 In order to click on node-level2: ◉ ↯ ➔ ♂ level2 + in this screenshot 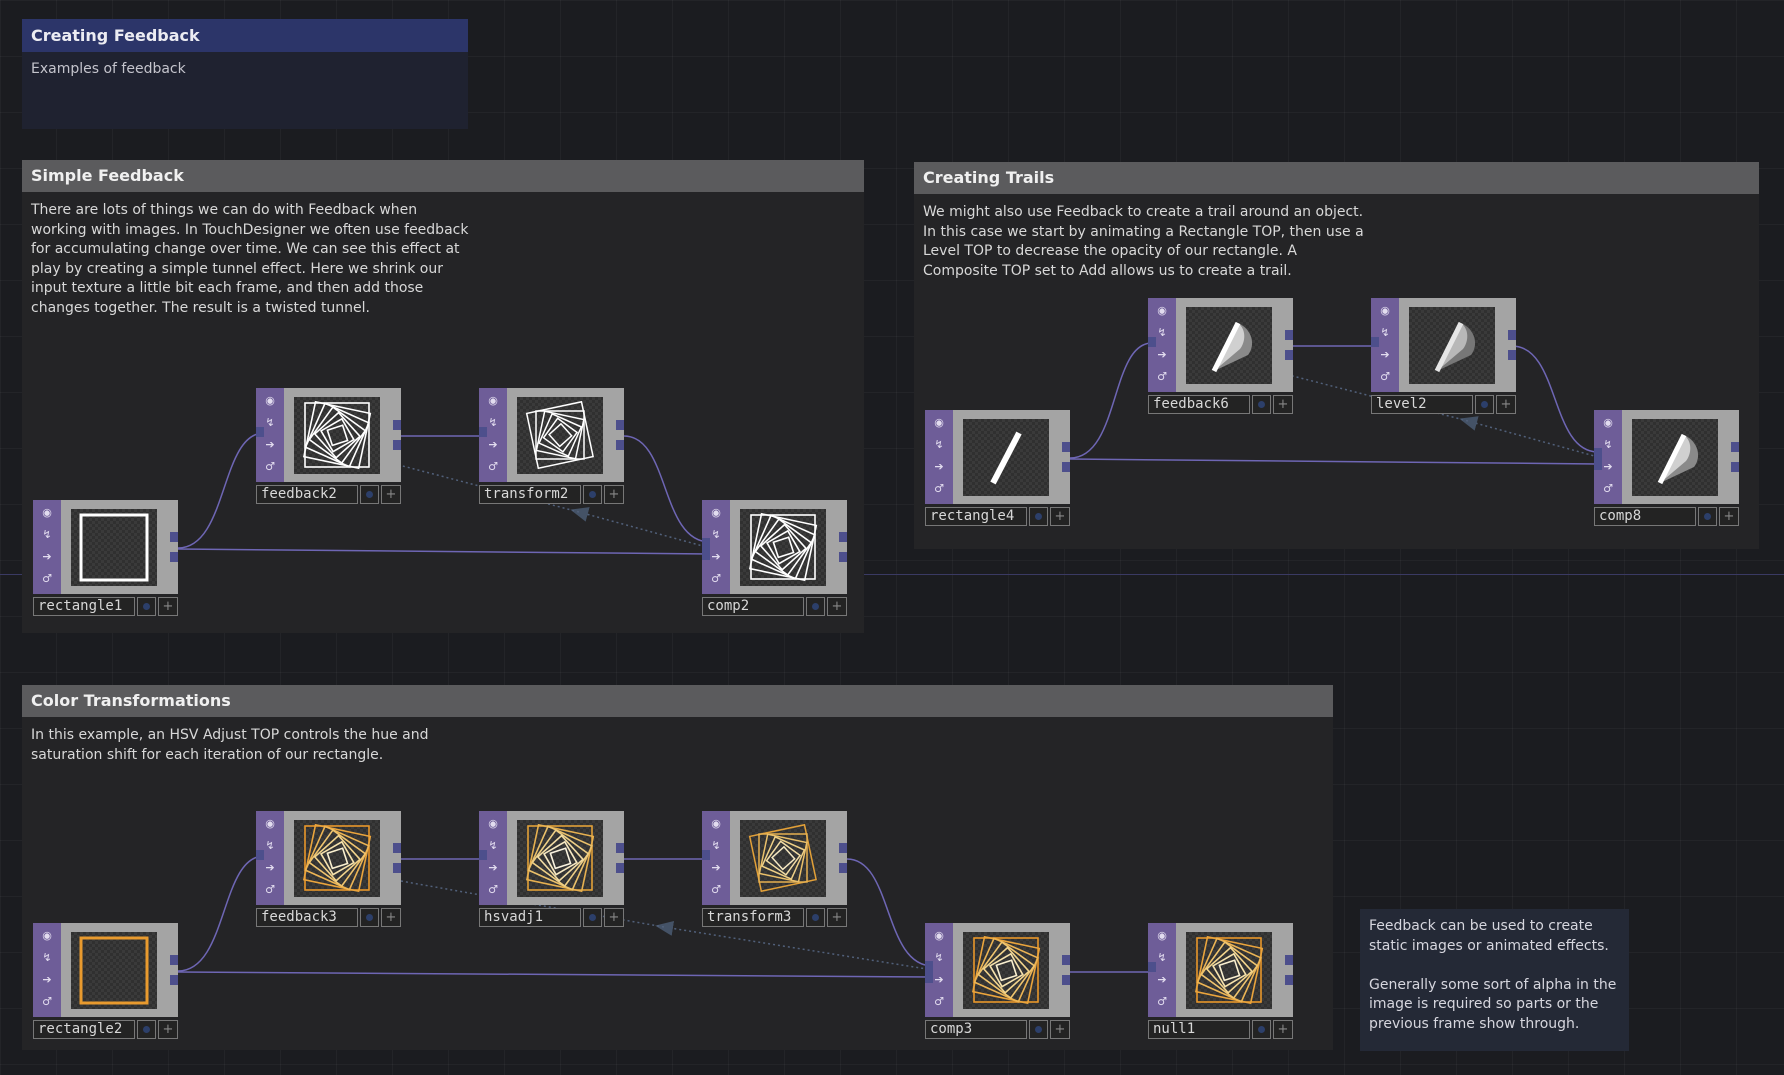, I will do `click(1443, 356)`.